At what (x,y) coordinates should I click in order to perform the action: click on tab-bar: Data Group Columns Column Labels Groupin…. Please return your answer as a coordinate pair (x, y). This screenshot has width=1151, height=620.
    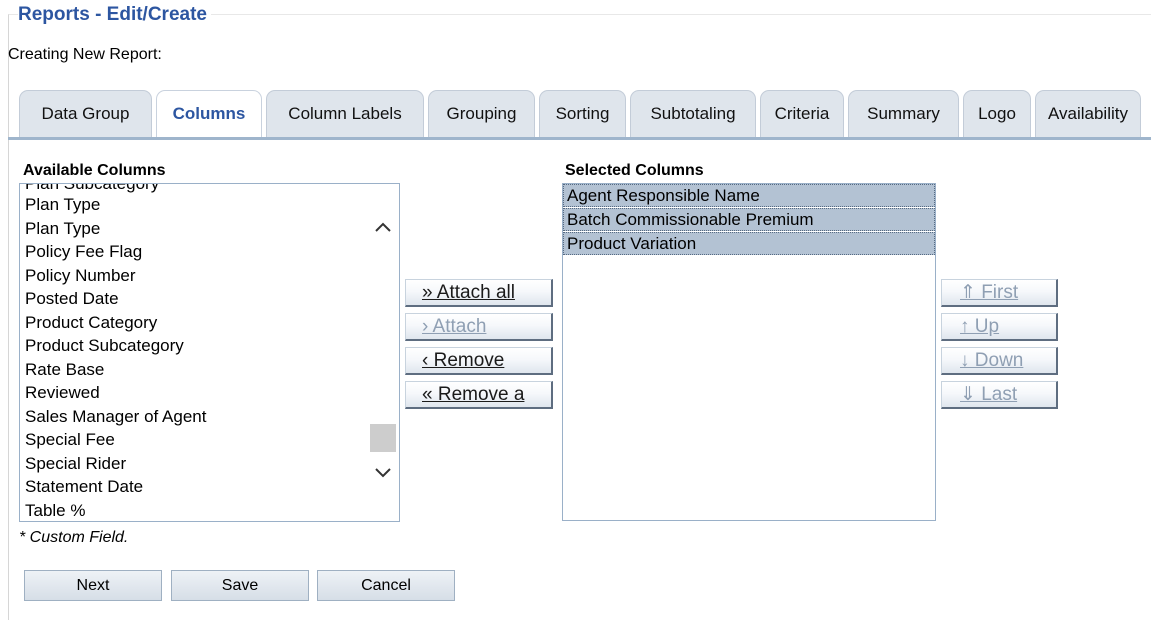
    Looking at the image, I should click on (582, 114).